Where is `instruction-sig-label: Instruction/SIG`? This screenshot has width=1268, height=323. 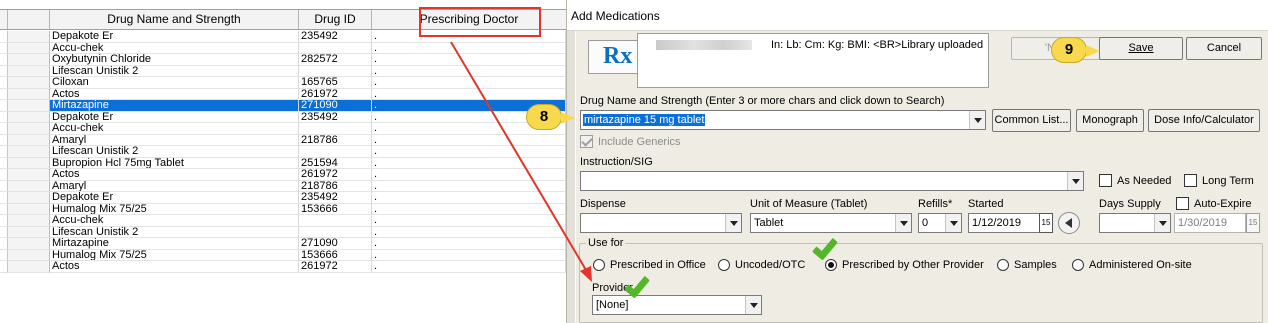 instruction-sig-label: Instruction/SIG is located at coordinates (616, 162).